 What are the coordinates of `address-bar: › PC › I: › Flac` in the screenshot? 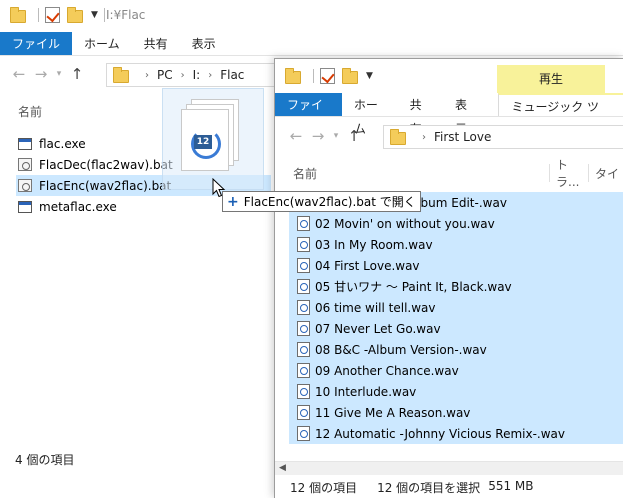 It's located at (191, 75).